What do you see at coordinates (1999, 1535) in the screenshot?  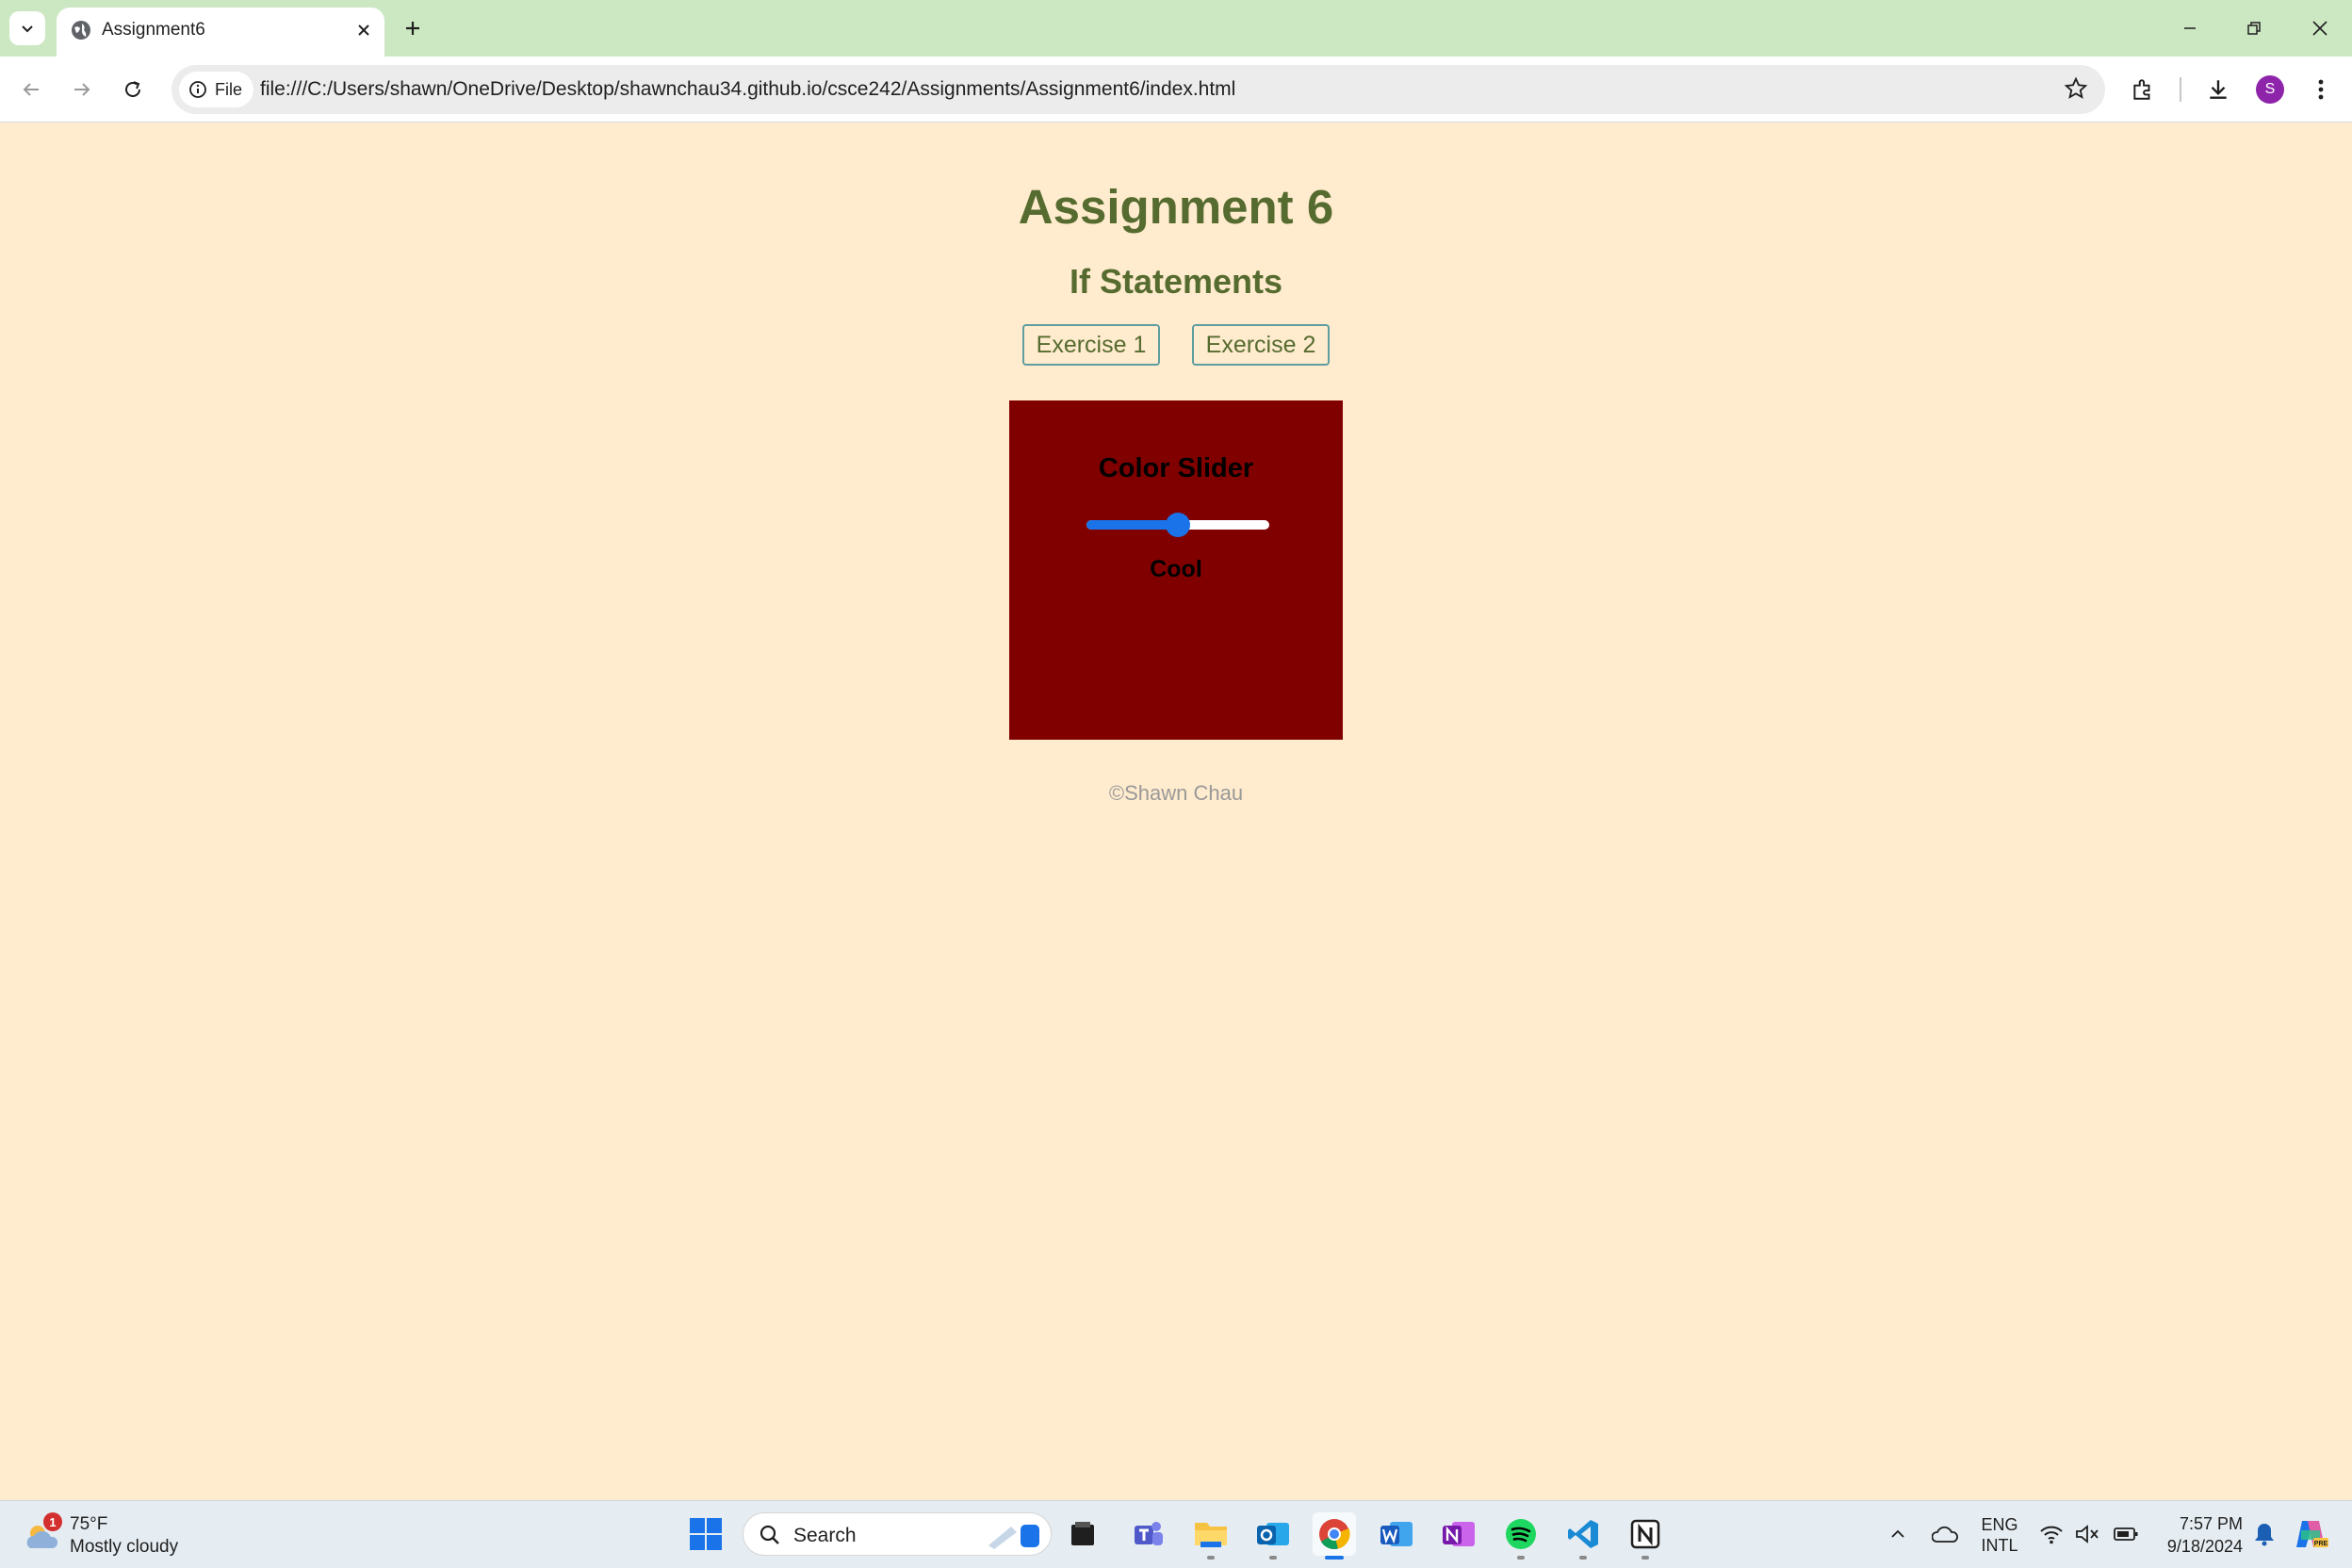 I see `language-indicator: ENG INTL` at bounding box center [1999, 1535].